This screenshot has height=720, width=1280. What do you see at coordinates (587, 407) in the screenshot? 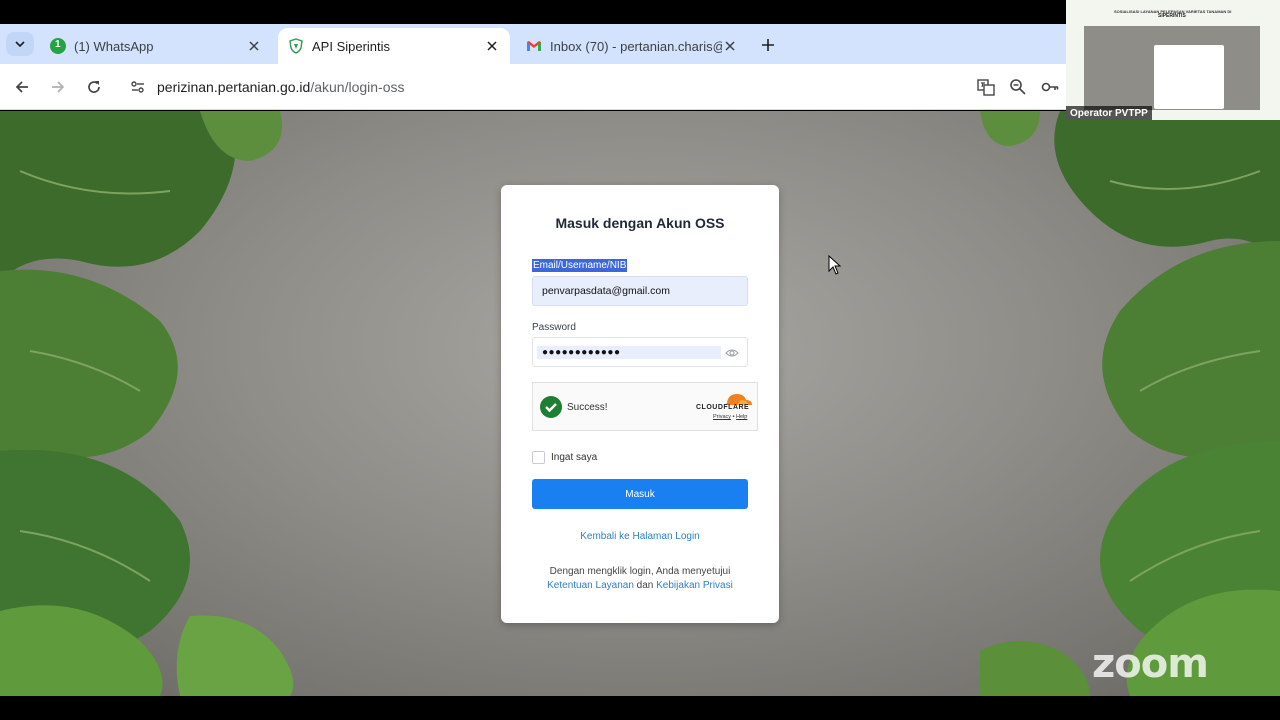
I see `captcha-status: Success!` at bounding box center [587, 407].